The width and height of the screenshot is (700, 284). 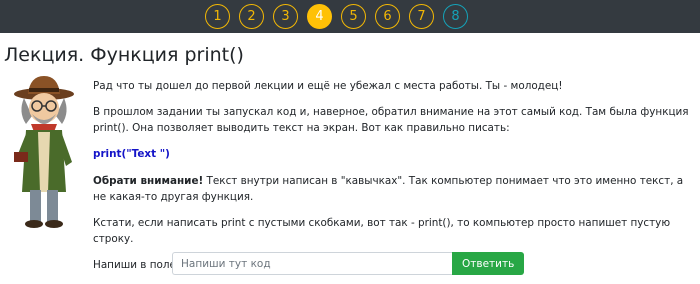 I want to click on answer-input, so click(x=312, y=263).